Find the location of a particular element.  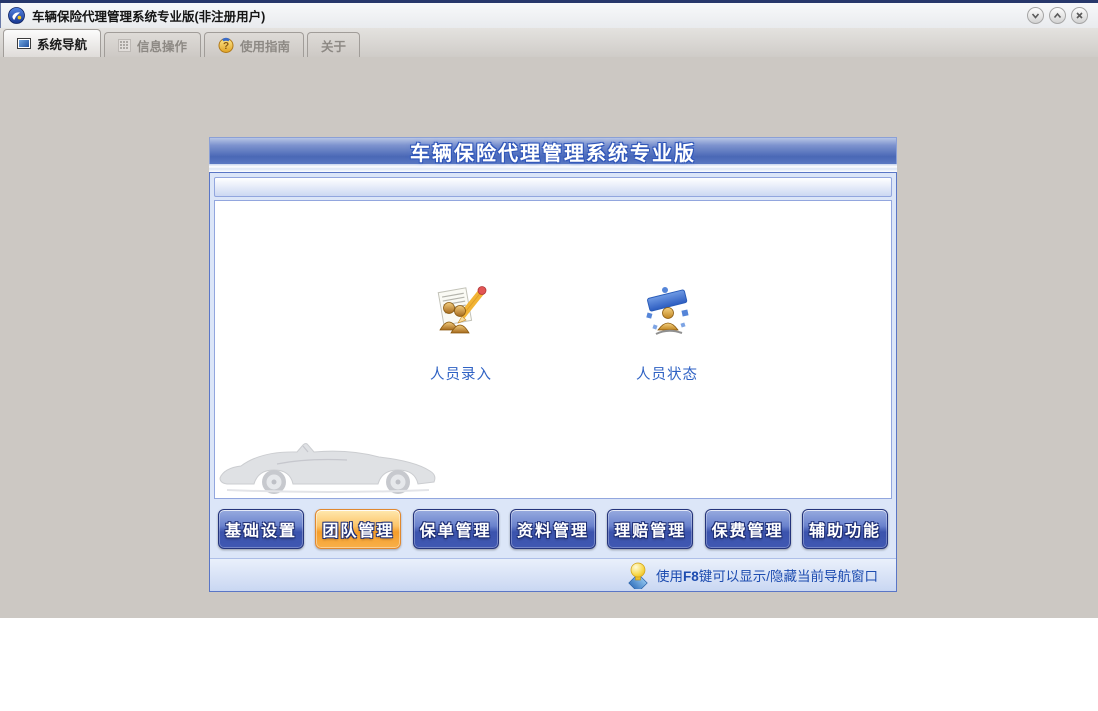

window-title: 车辆保险代理管理系统专业版(非注册用户) is located at coordinates (149, 17).